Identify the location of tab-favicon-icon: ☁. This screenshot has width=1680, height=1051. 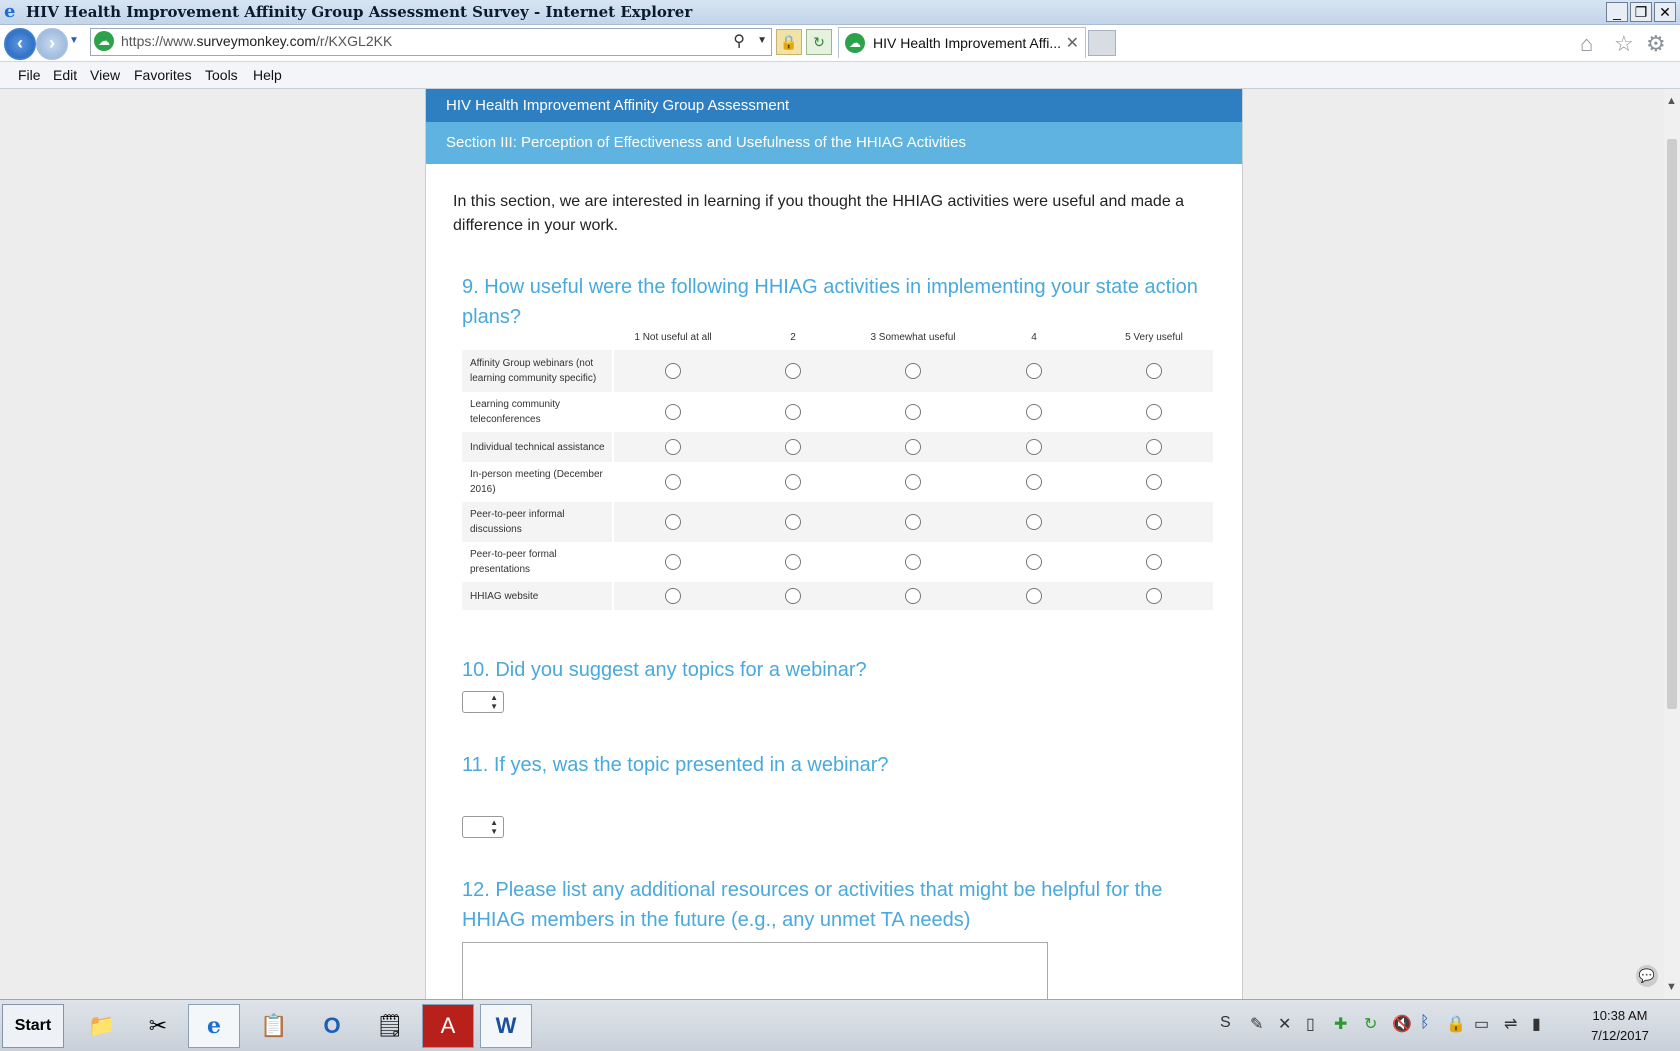
(855, 43).